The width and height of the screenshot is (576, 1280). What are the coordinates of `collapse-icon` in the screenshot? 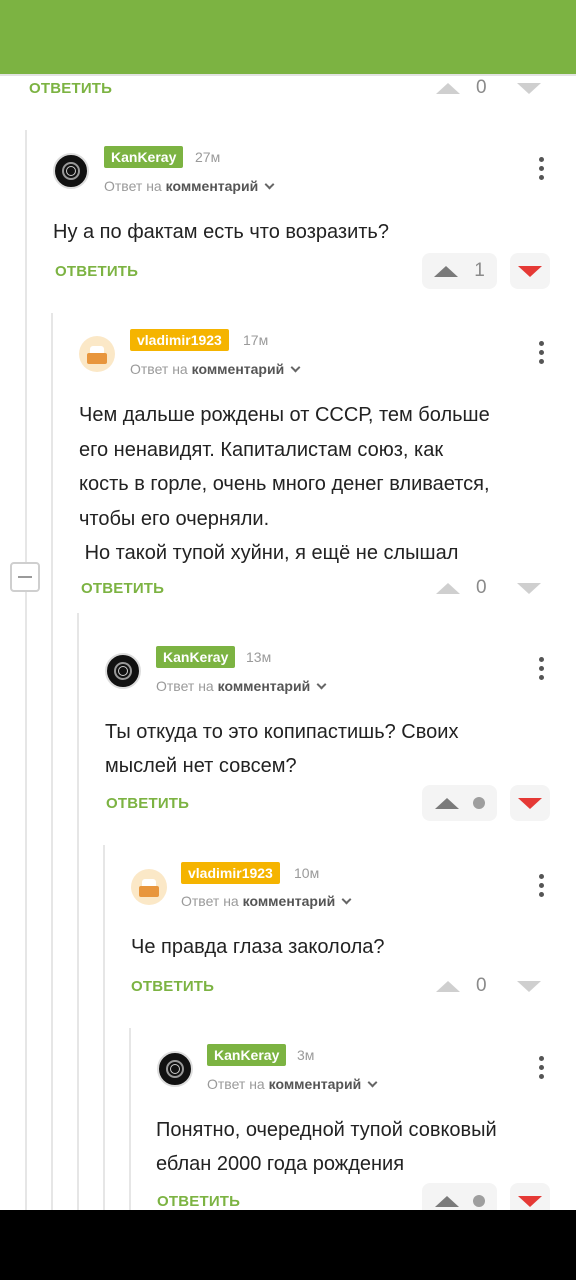 It's located at (25, 577).